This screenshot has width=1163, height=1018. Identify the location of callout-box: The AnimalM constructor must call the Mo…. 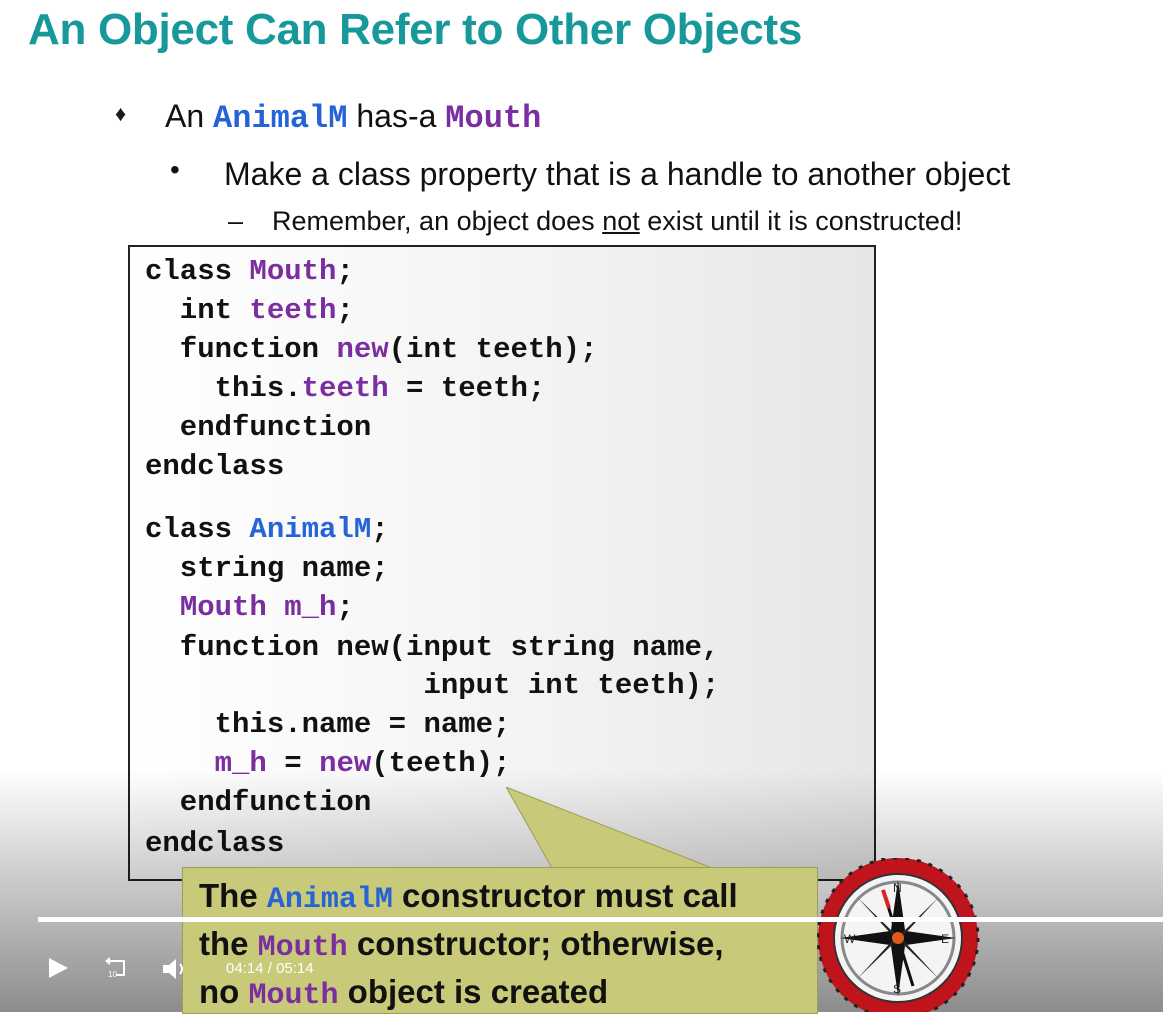
(500, 940).